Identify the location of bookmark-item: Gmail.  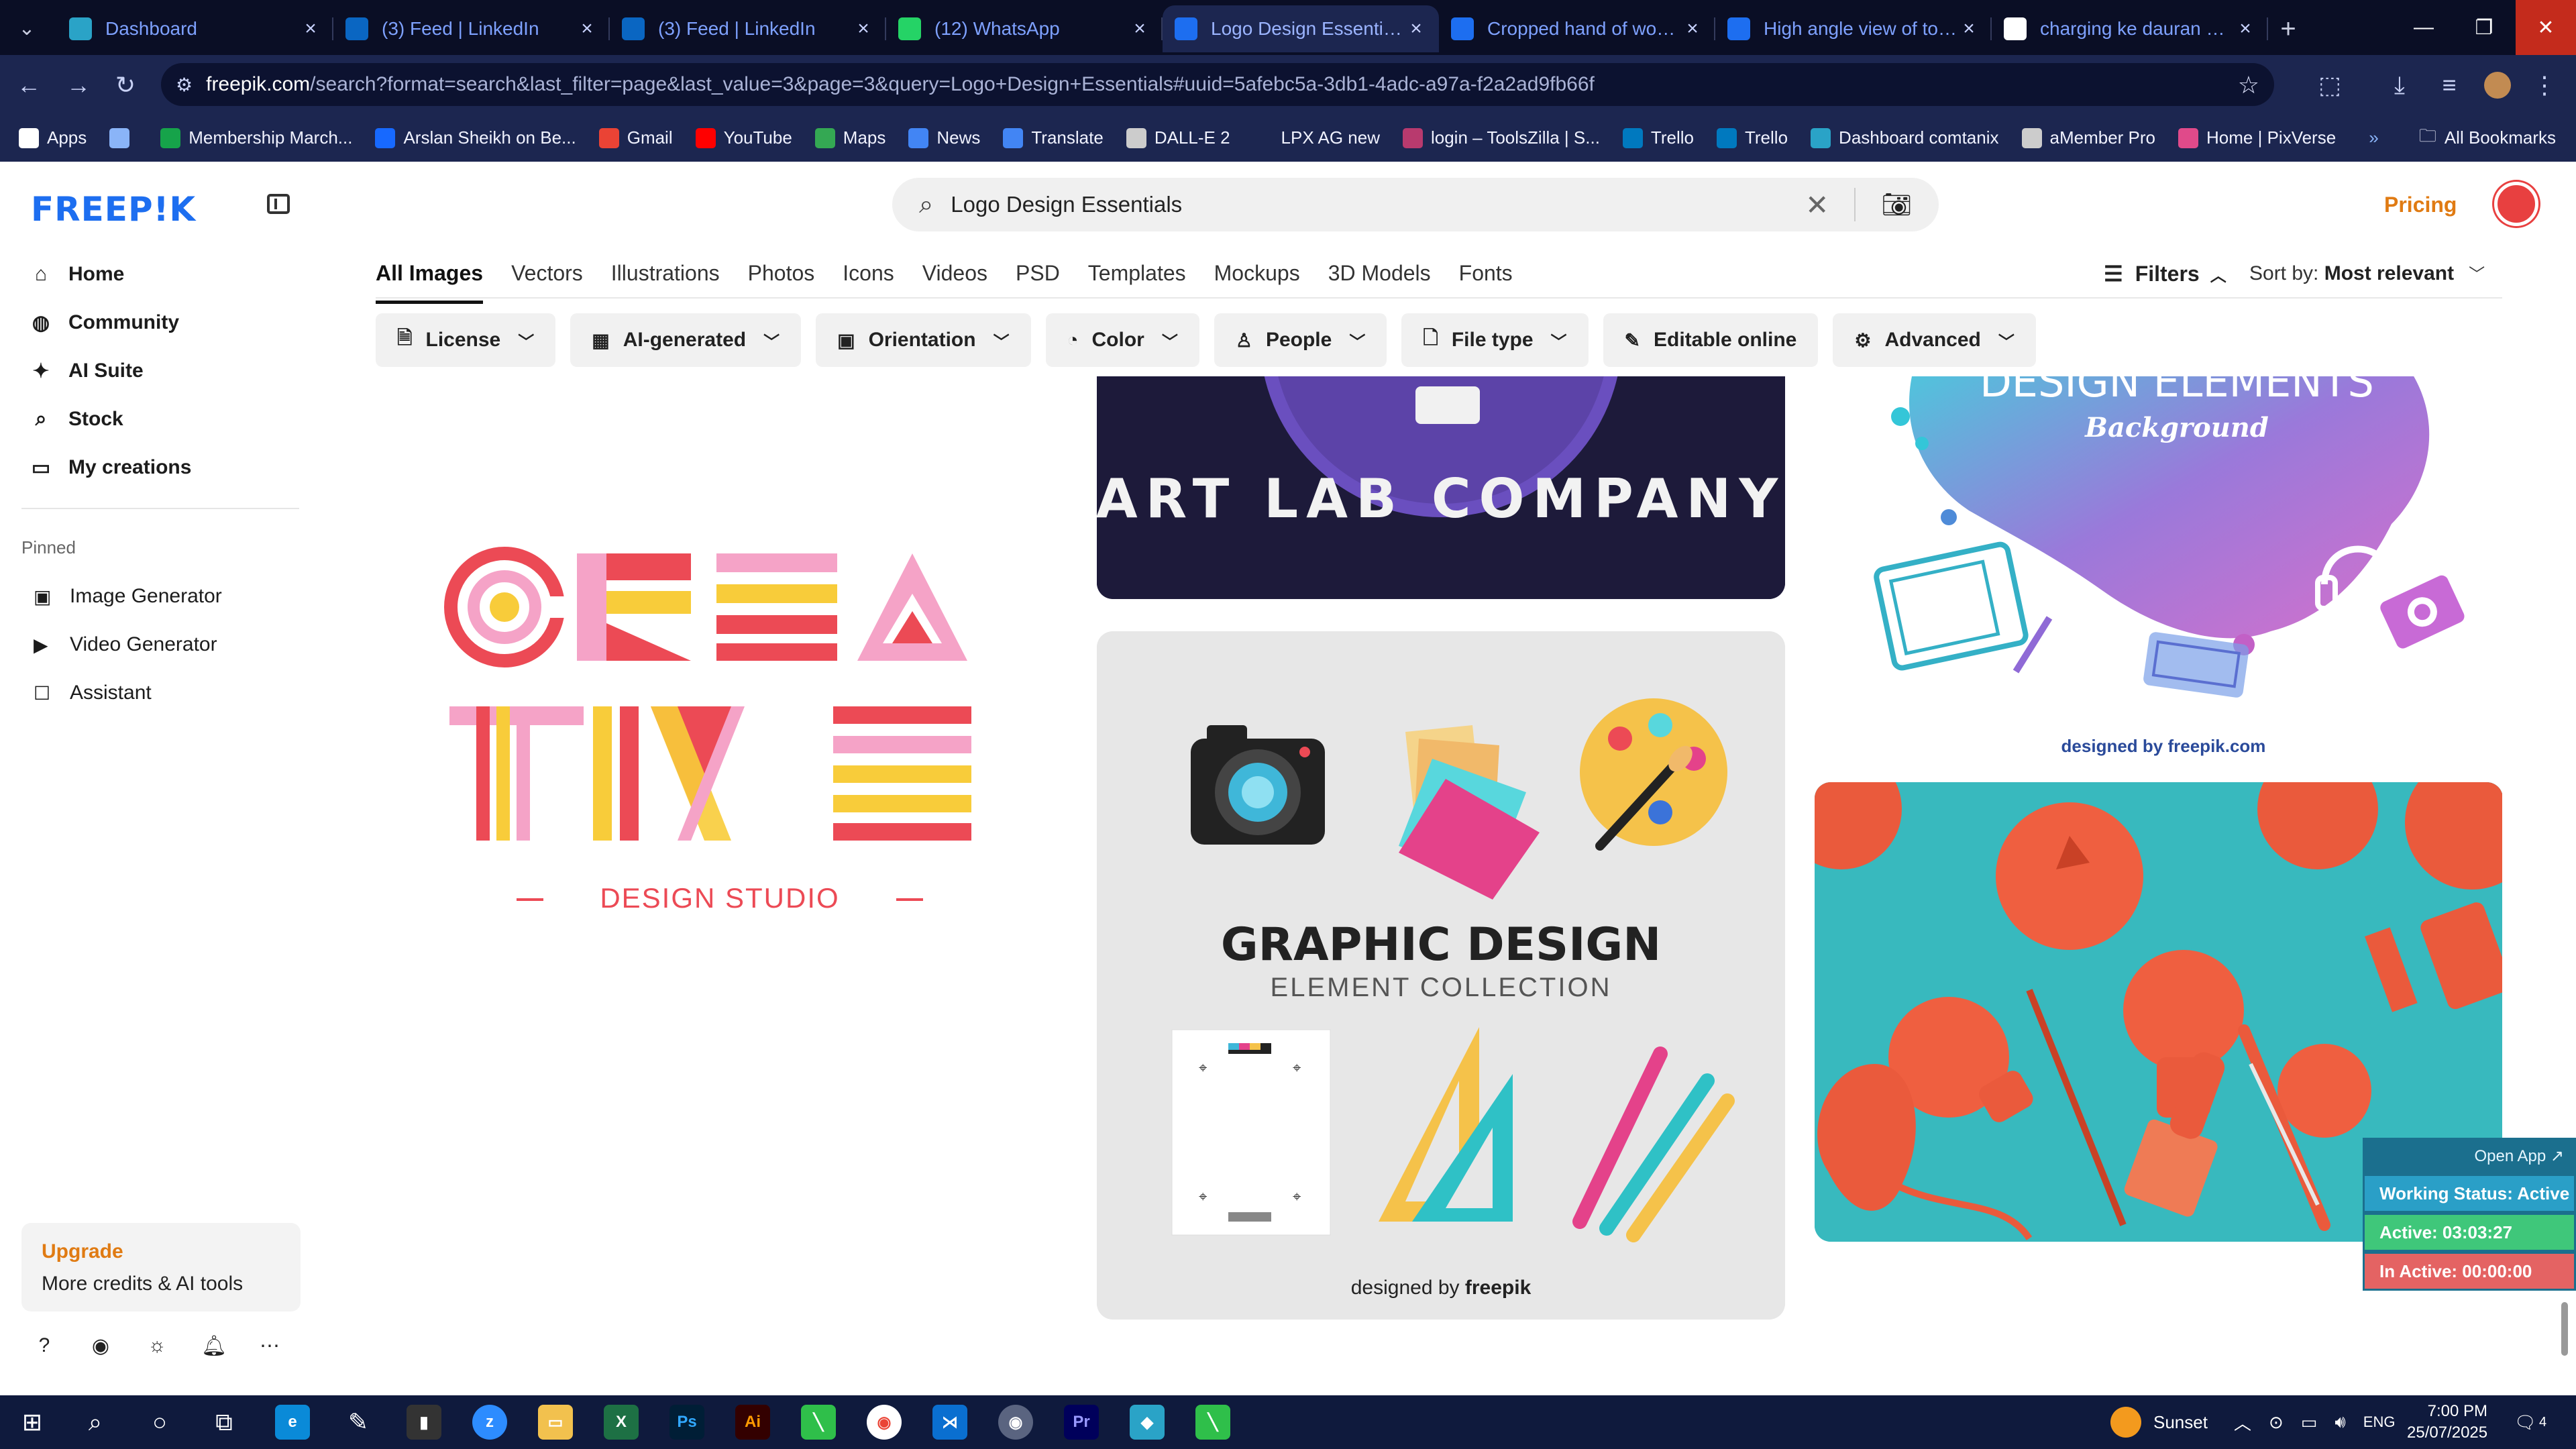
(635, 137).